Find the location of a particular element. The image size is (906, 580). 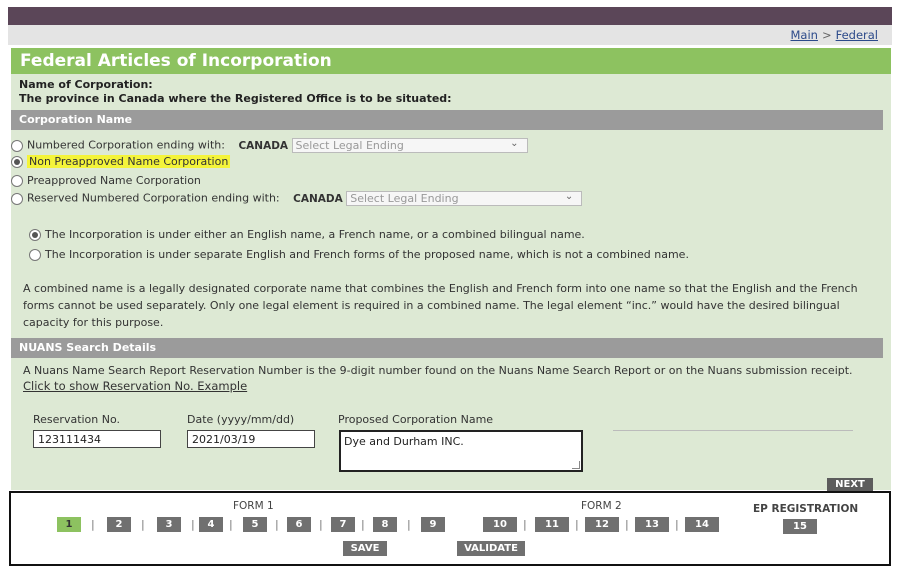

numbered-legal-ending-placeholder: Select Legal Ending is located at coordinates (349, 145).